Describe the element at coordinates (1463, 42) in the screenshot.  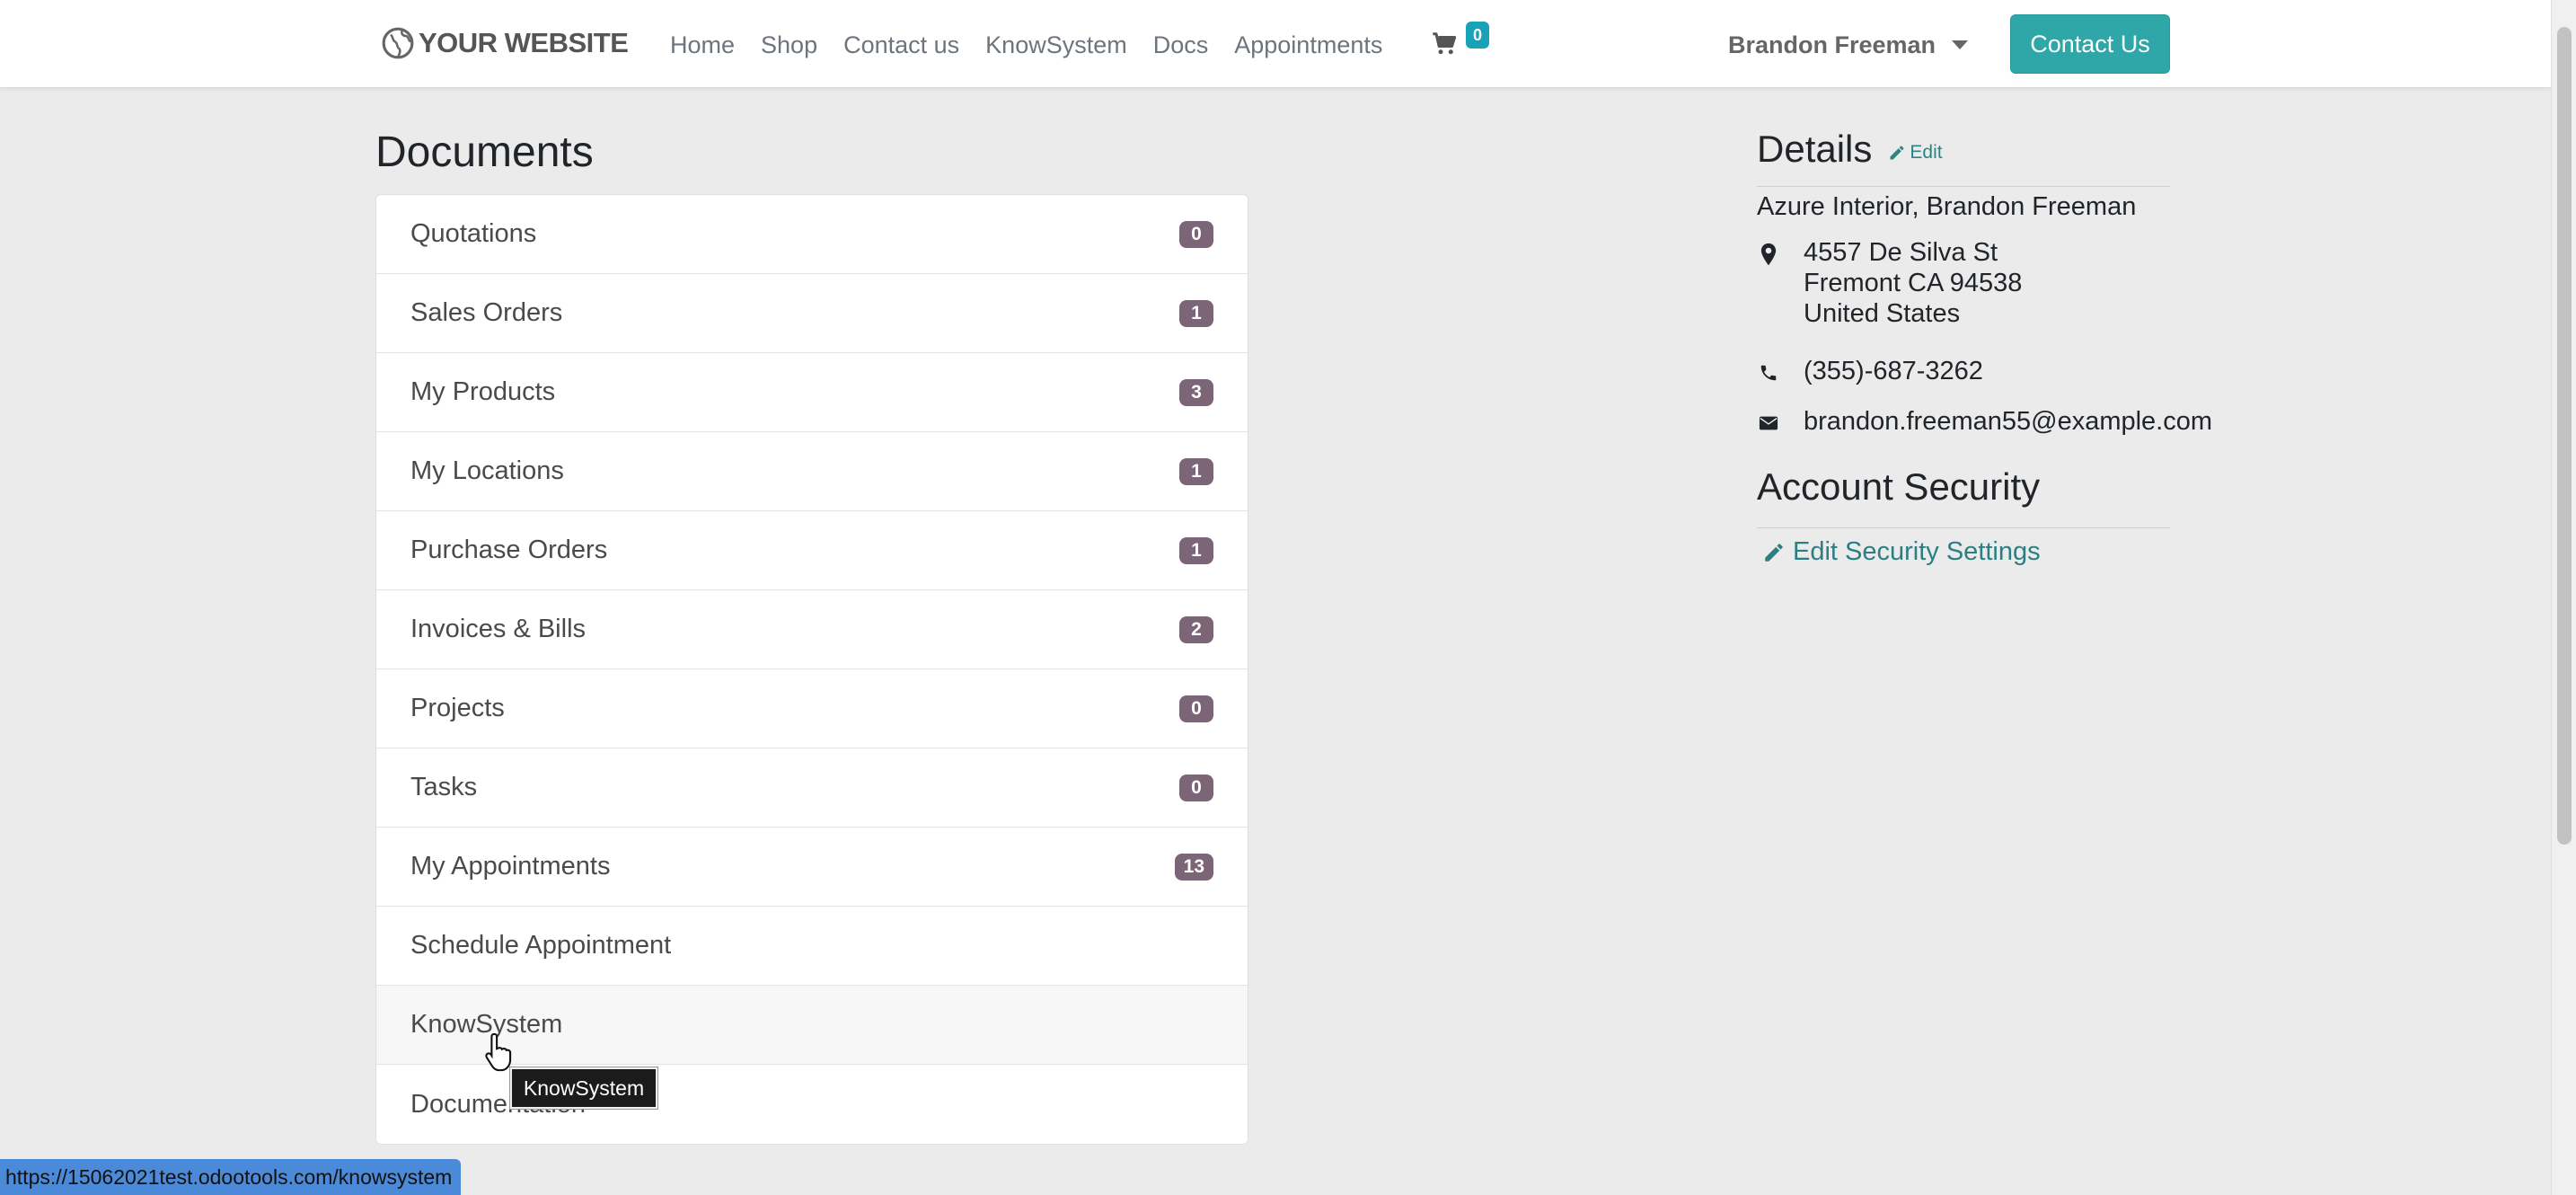
I see `cart-link: 0` at that location.